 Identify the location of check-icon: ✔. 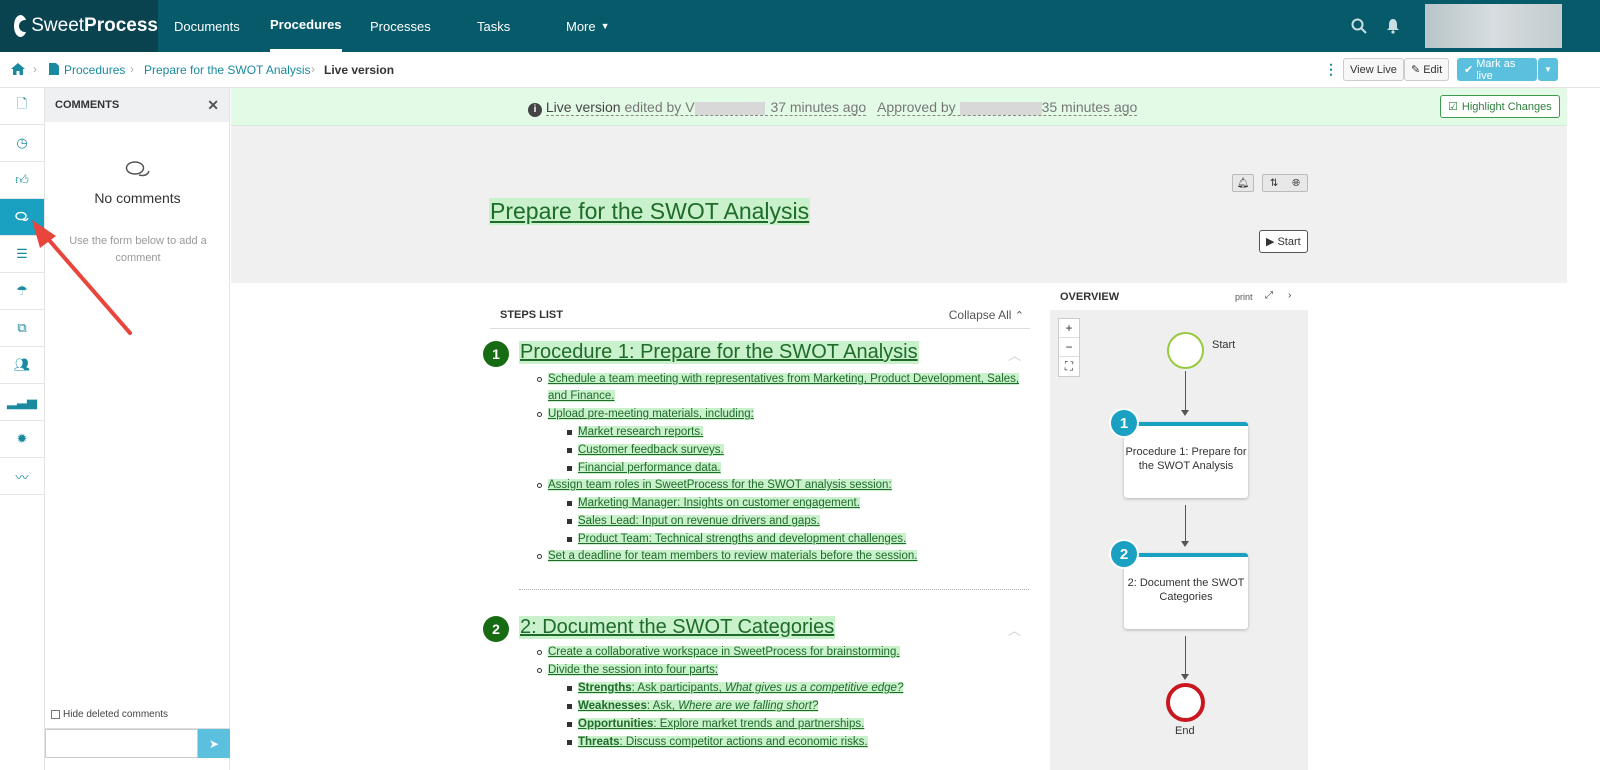
(1469, 70).